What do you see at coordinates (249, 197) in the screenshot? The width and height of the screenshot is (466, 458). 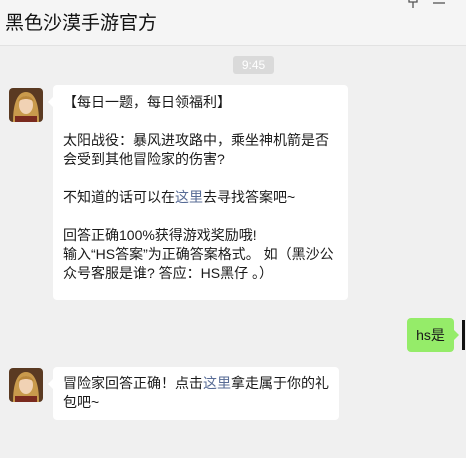 I see `hint-text-after: 去寻找答案吧~` at bounding box center [249, 197].